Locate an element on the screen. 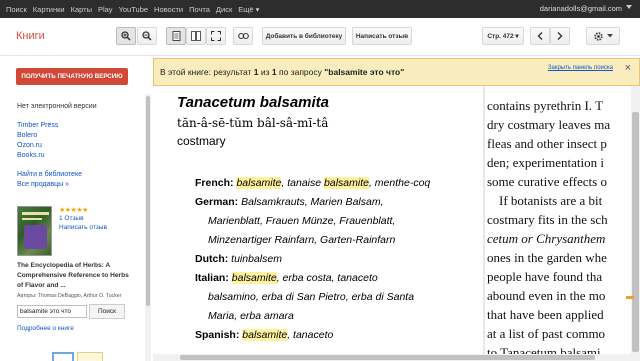 This screenshot has width=640, height=361. book-cover is located at coordinates (34, 231).